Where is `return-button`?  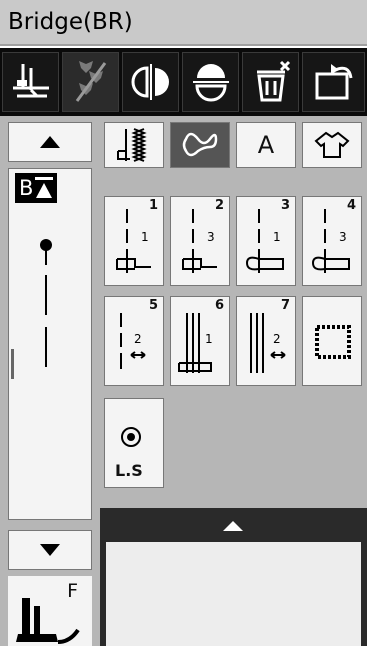 return-button is located at coordinates (333, 82).